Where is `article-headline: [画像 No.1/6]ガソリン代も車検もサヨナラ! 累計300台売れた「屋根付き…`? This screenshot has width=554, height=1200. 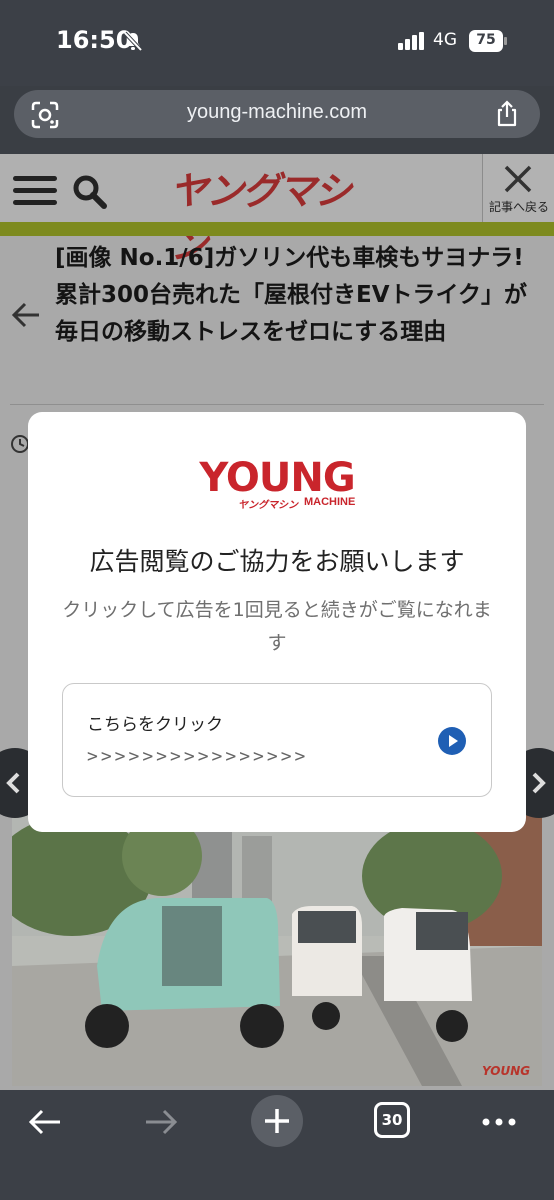
article-headline: [画像 No.1/6]ガソリン代も車検もサヨナラ! 累計300台売れた「屋根付き… is located at coordinates (291, 295).